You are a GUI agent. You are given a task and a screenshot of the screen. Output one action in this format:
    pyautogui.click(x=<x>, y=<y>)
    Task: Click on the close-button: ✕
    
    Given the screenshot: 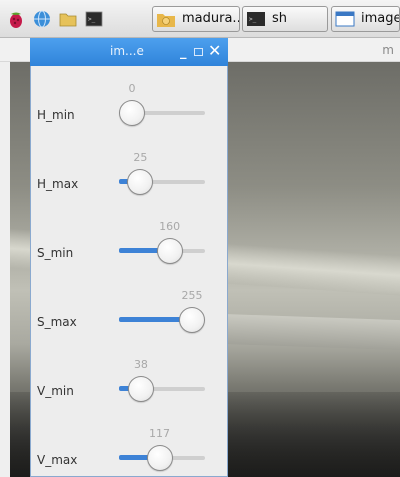 What is the action you would take?
    pyautogui.click(x=214, y=50)
    